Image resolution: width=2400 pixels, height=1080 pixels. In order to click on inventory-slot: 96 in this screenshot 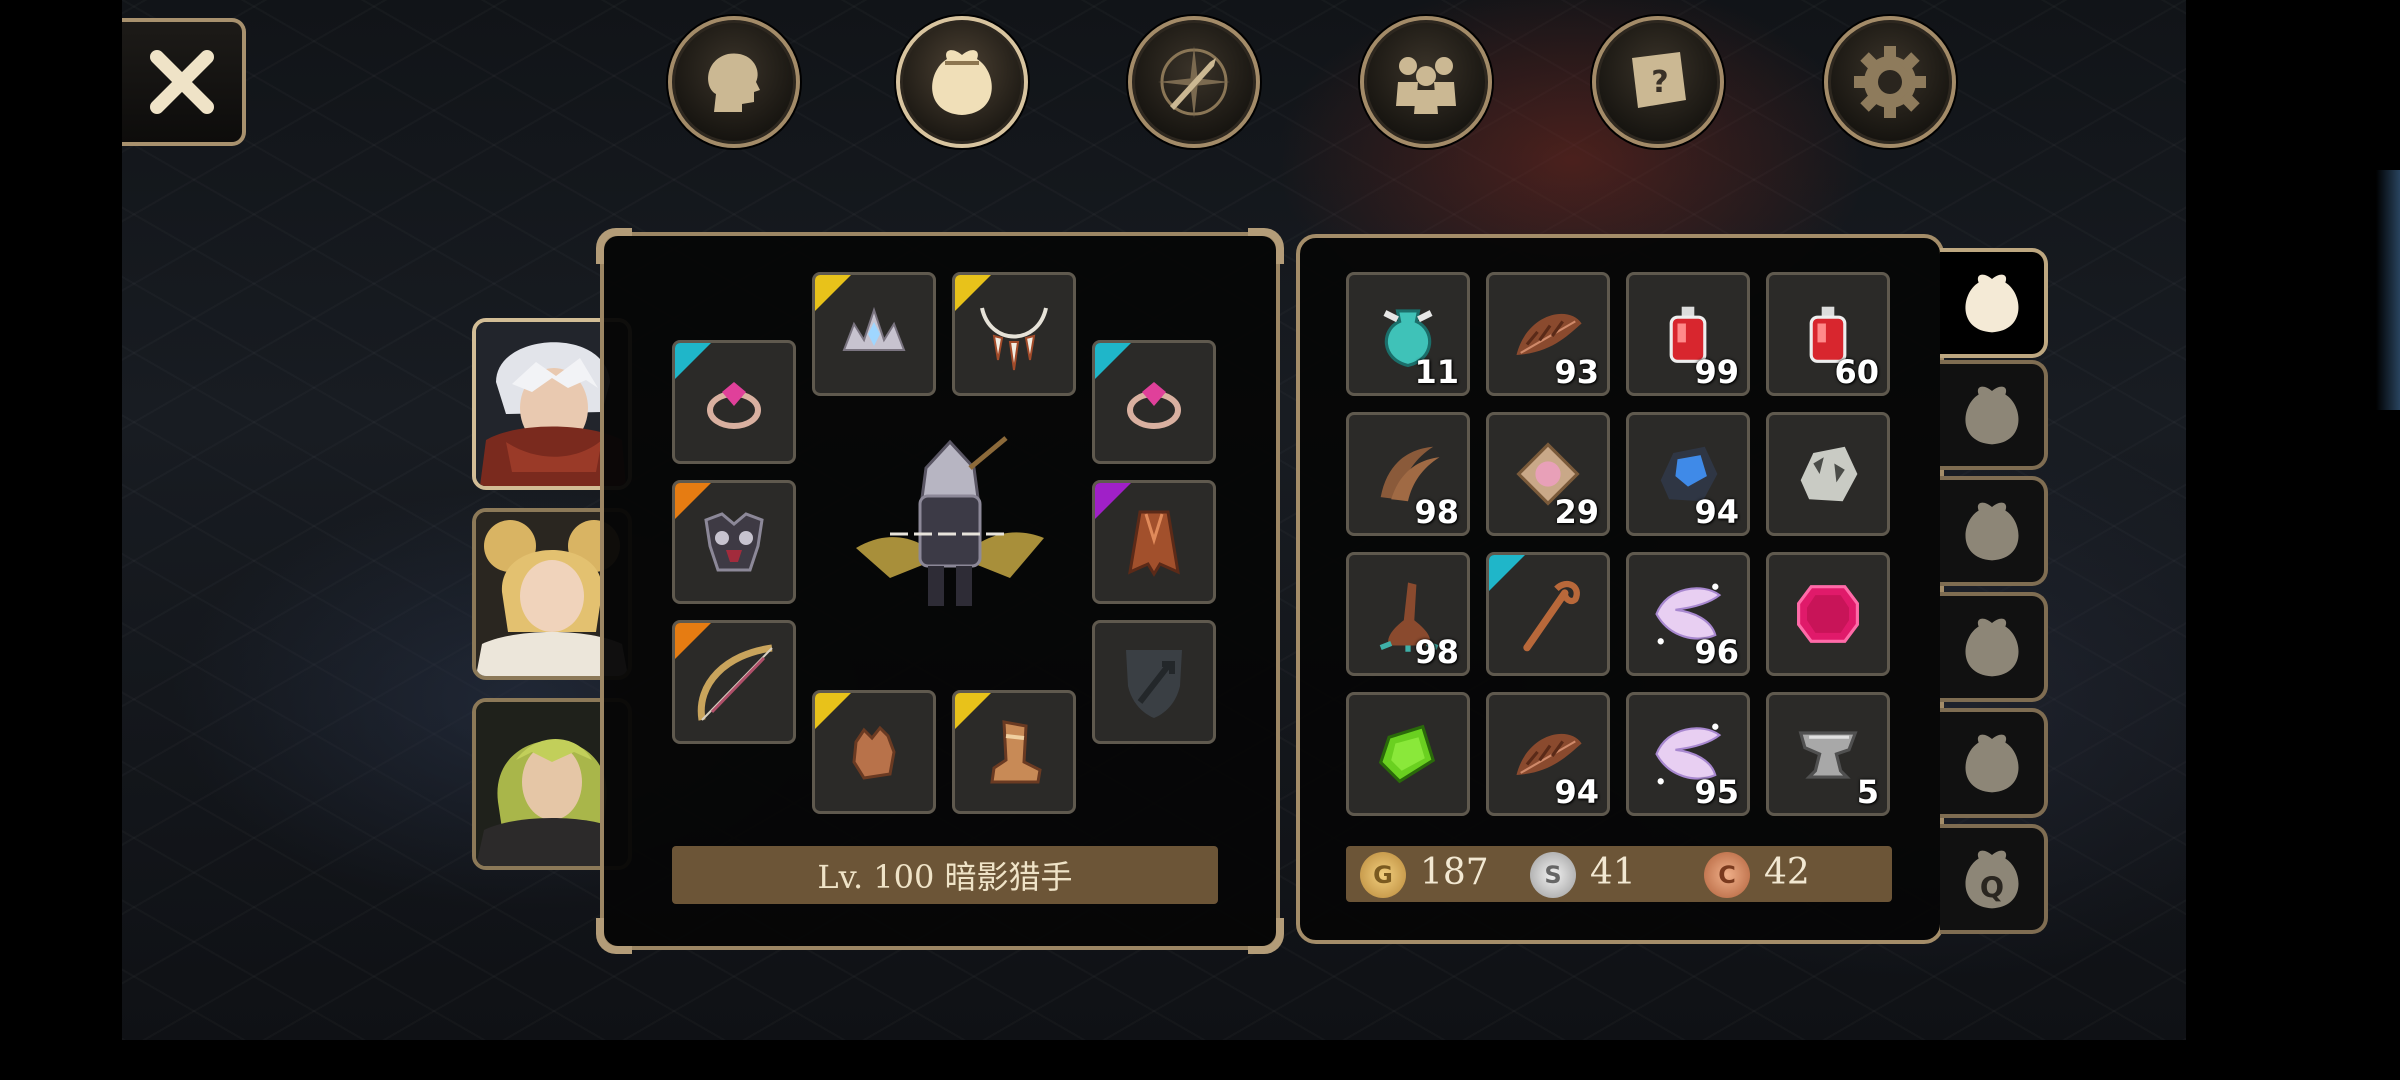, I will do `click(1688, 614)`.